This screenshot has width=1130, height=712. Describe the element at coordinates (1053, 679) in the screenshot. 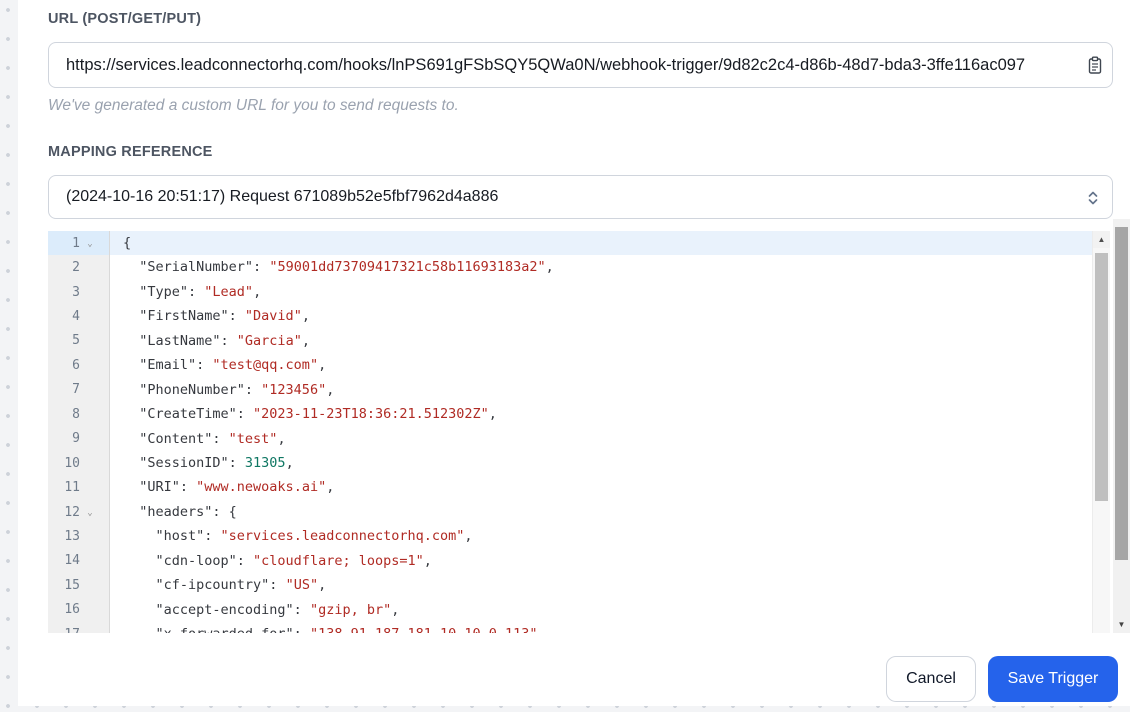

I see `save-trigger-button: Save Trigger` at that location.